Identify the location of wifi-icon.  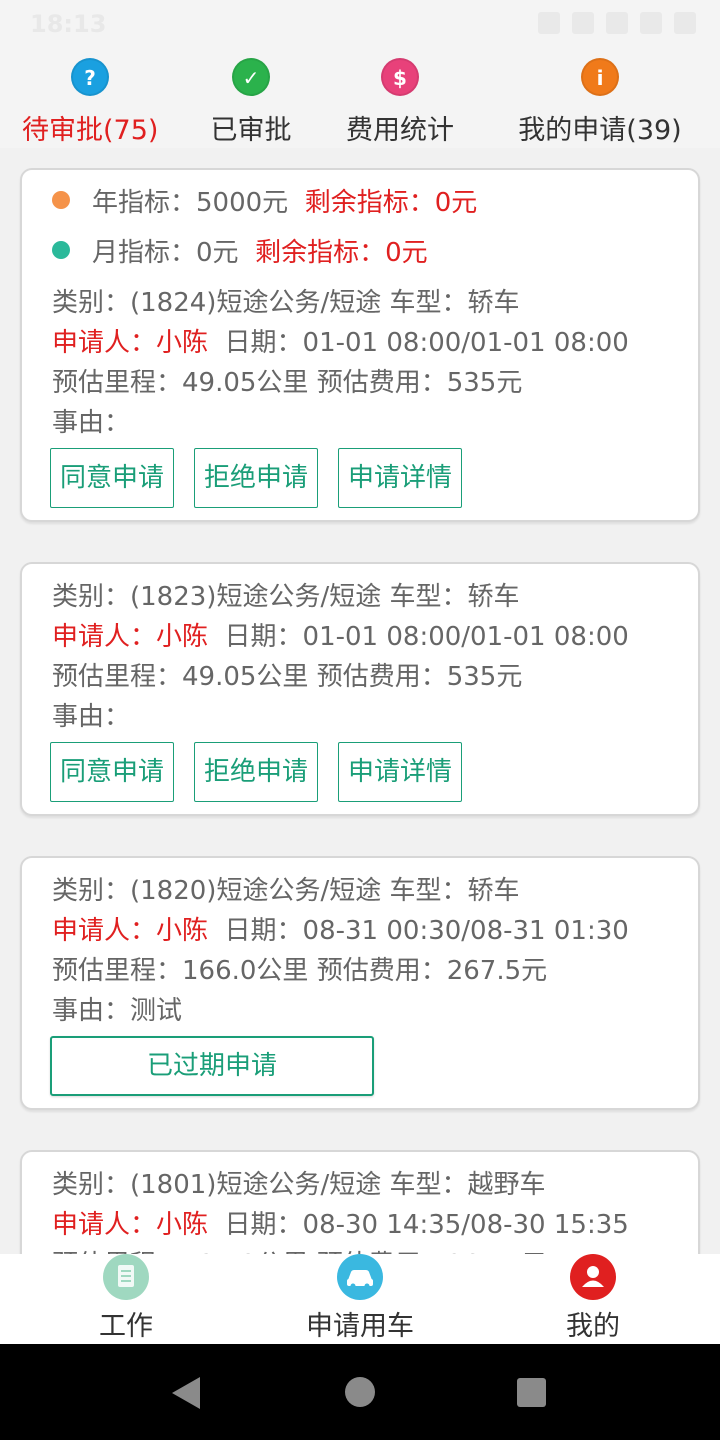
(617, 23).